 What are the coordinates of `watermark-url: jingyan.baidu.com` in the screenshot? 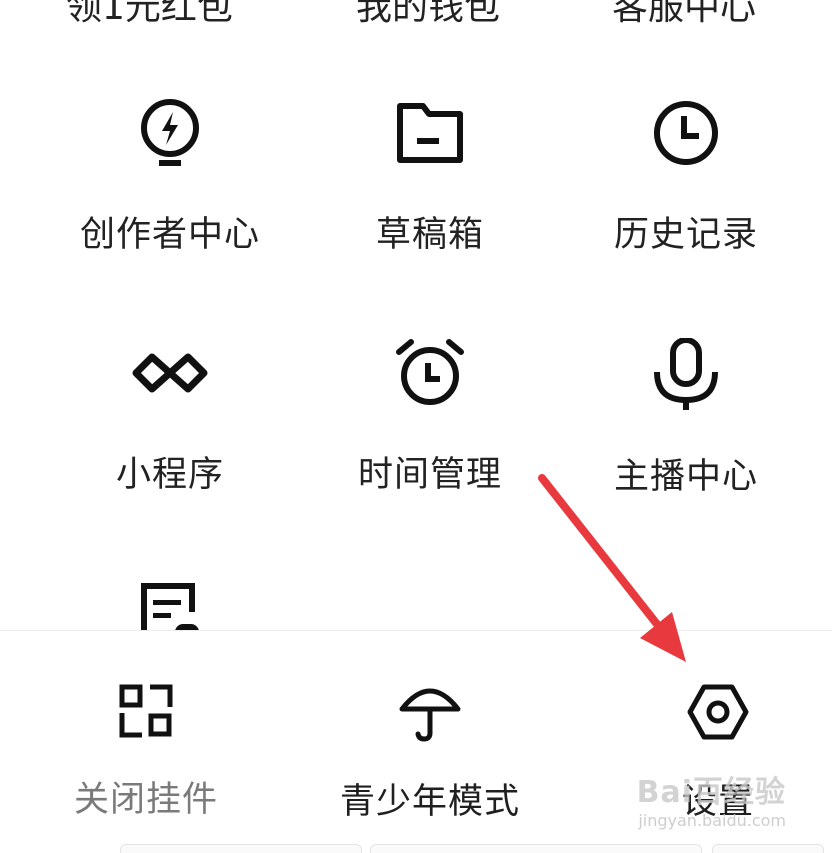 It's located at (712, 820).